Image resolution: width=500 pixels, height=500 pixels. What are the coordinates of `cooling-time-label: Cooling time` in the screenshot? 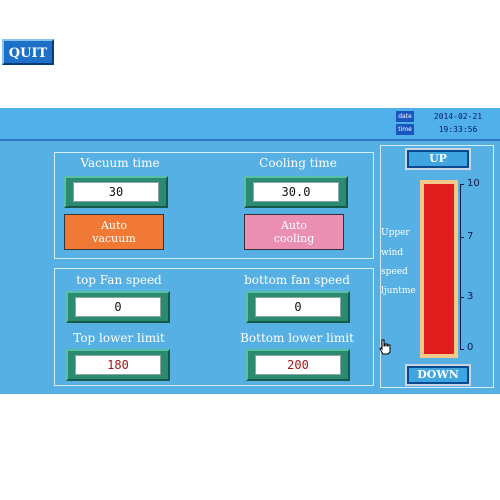 It's located at (298, 163).